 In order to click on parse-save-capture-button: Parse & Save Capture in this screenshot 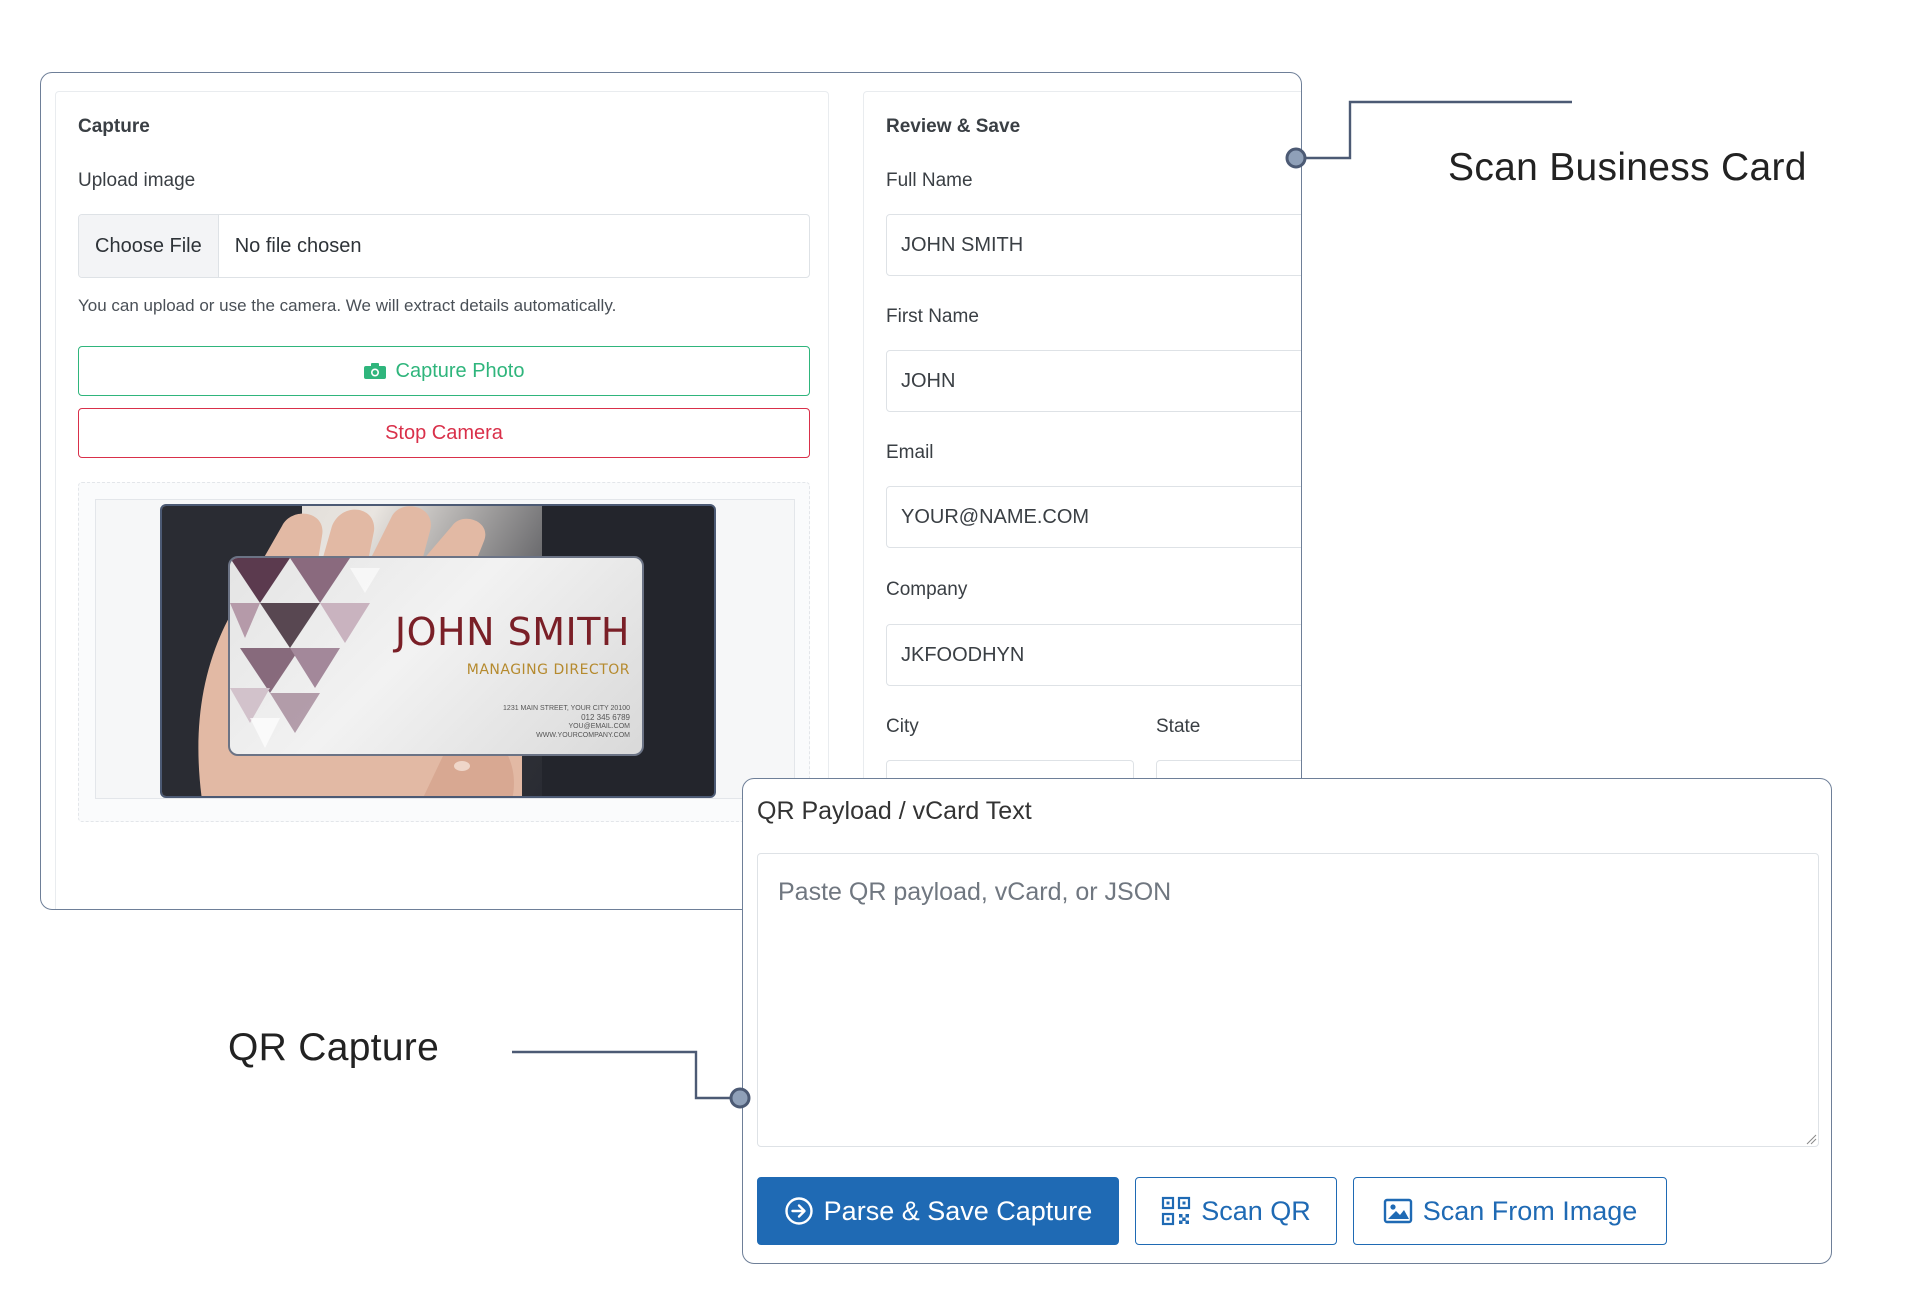, I will do `click(938, 1211)`.